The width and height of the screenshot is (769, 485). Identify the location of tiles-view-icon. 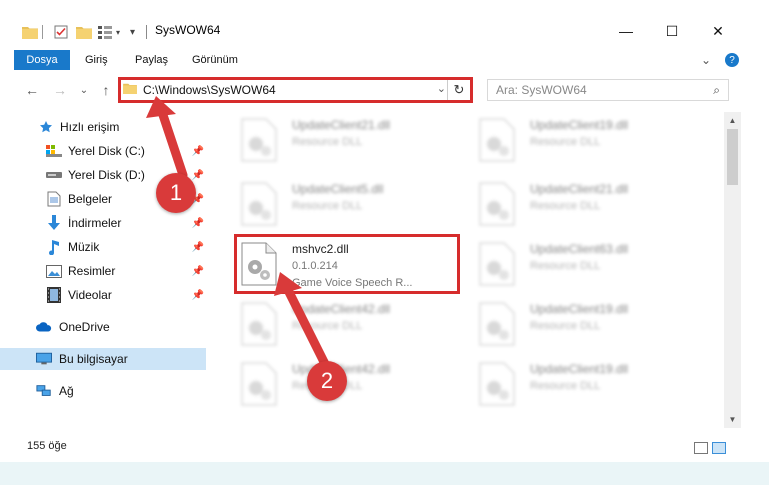
(719, 448).